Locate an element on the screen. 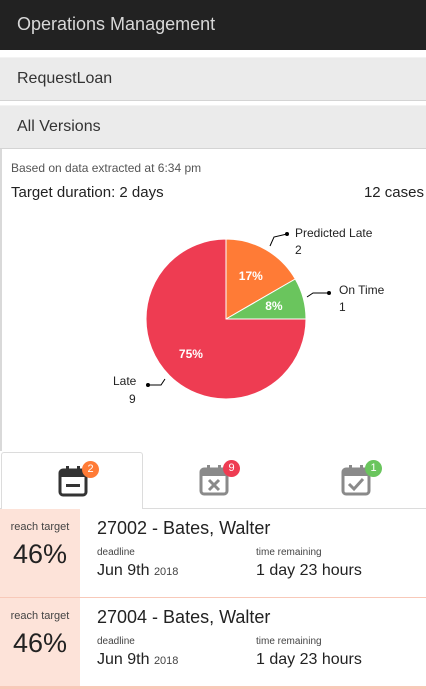 The width and height of the screenshot is (426, 689). tab-late: 9 is located at coordinates (213, 480).